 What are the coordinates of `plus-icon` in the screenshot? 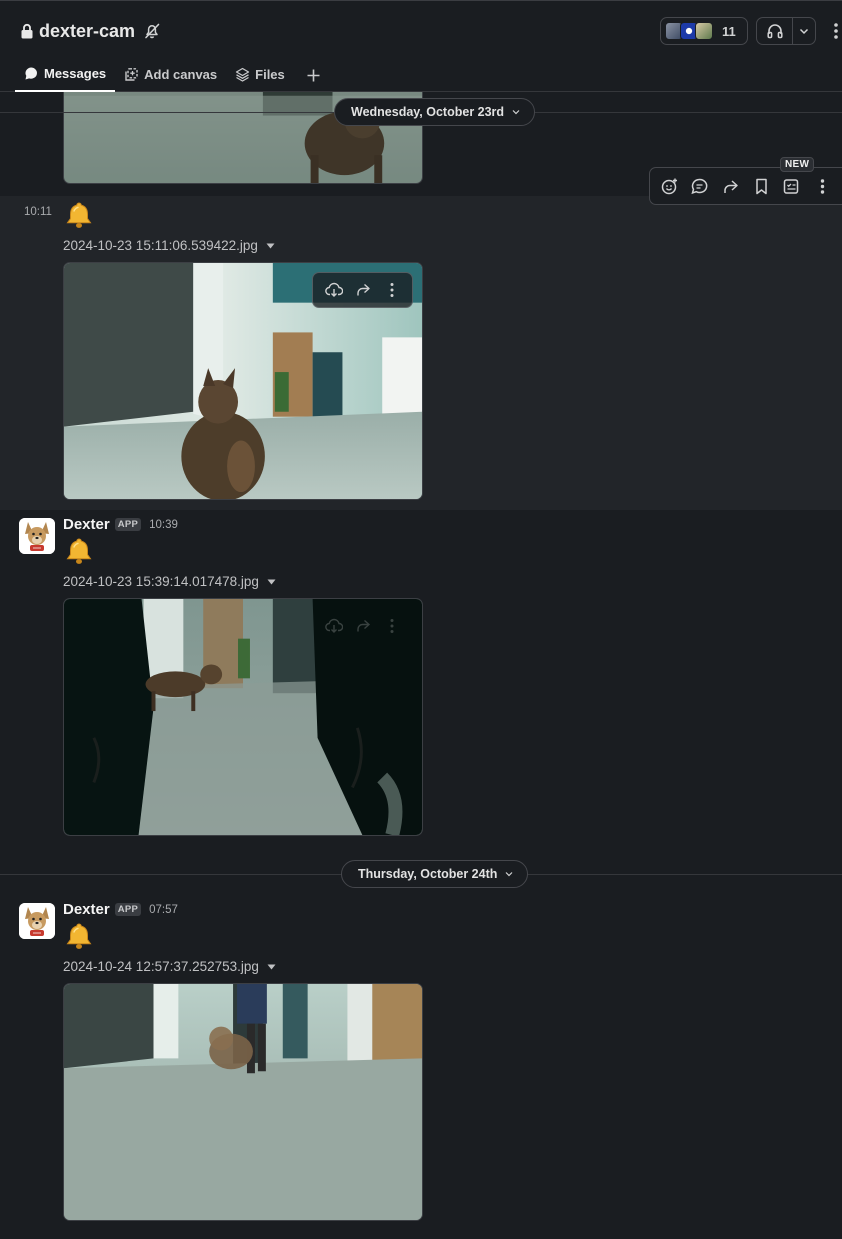 It's located at (313, 75).